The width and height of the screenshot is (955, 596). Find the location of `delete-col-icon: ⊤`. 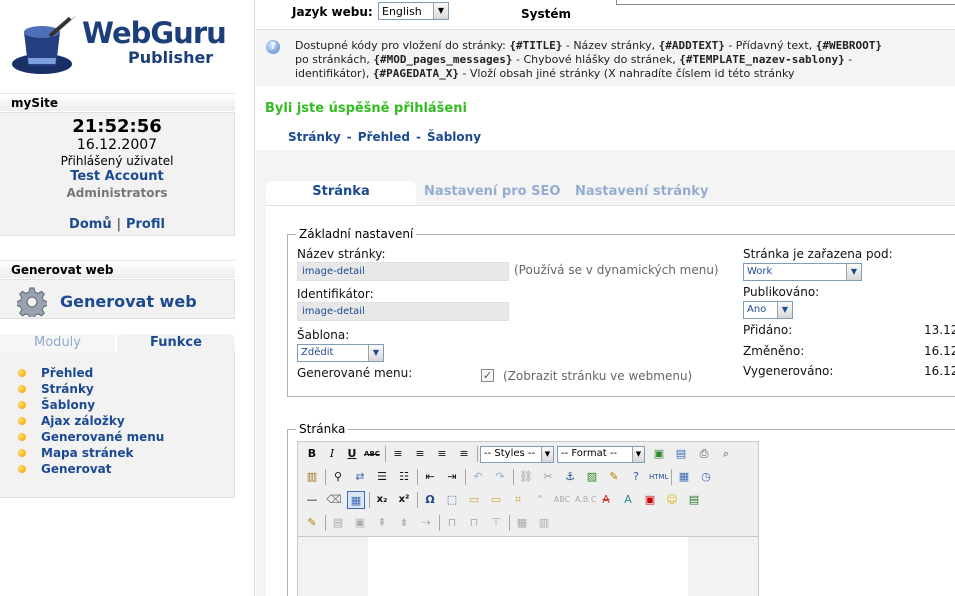

delete-col-icon: ⊤ is located at coordinates (496, 523).